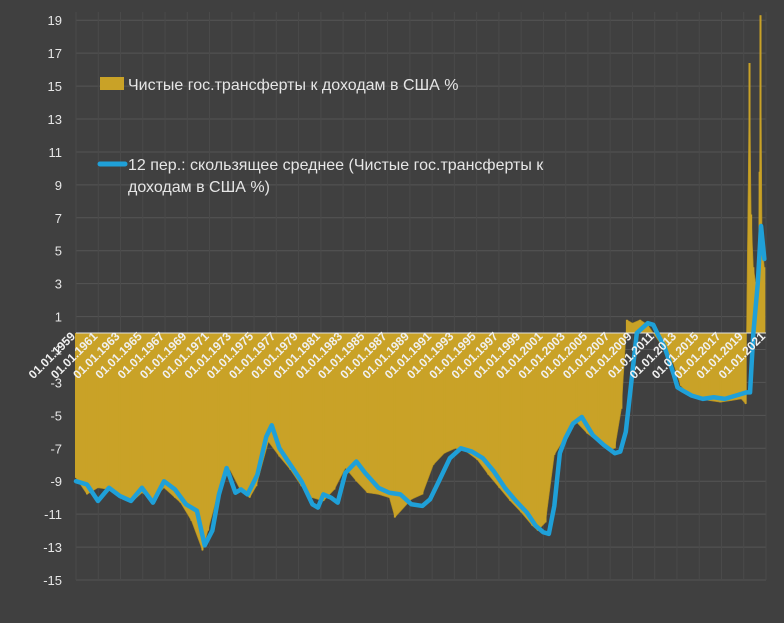 The width and height of the screenshot is (784, 623). What do you see at coordinates (56, 481) in the screenshot?
I see `y-tick-label: -9` at bounding box center [56, 481].